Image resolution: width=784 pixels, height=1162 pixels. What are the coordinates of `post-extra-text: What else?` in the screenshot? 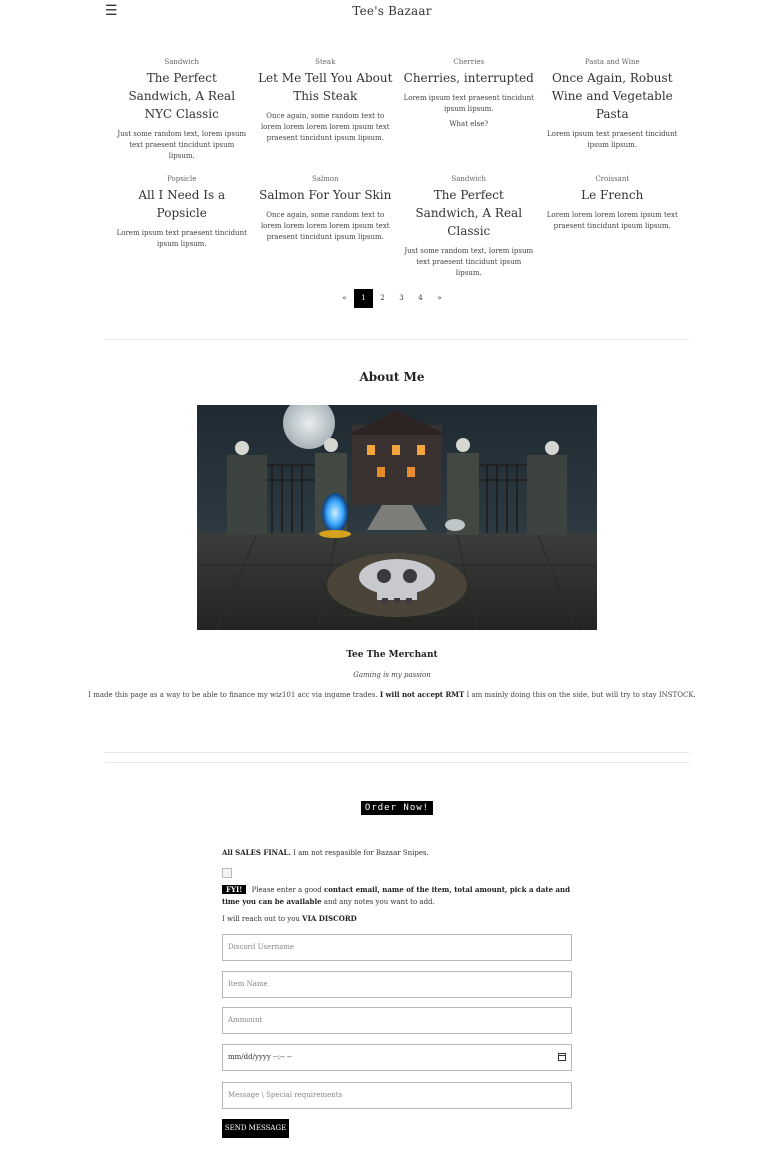 It's located at (469, 124).